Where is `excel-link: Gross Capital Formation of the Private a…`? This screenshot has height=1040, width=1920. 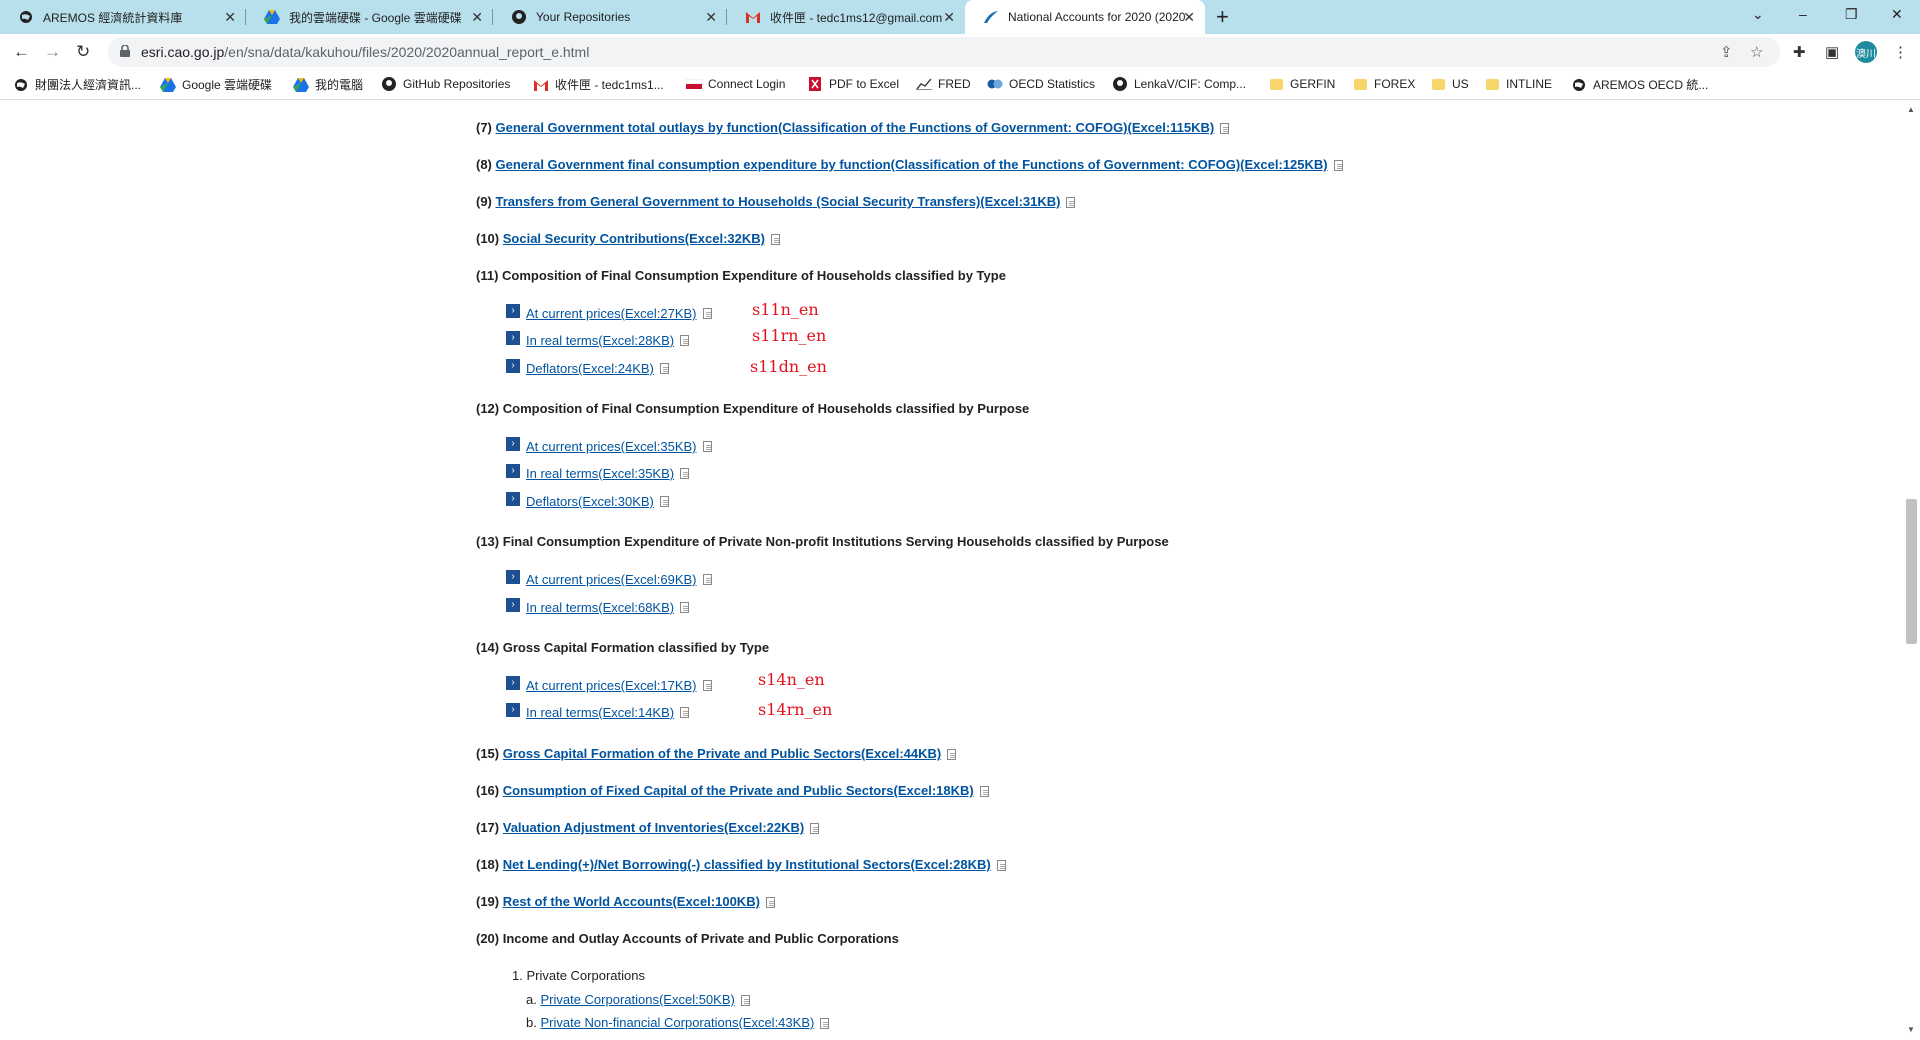 excel-link: Gross Capital Formation of the Private a… is located at coordinates (722, 753).